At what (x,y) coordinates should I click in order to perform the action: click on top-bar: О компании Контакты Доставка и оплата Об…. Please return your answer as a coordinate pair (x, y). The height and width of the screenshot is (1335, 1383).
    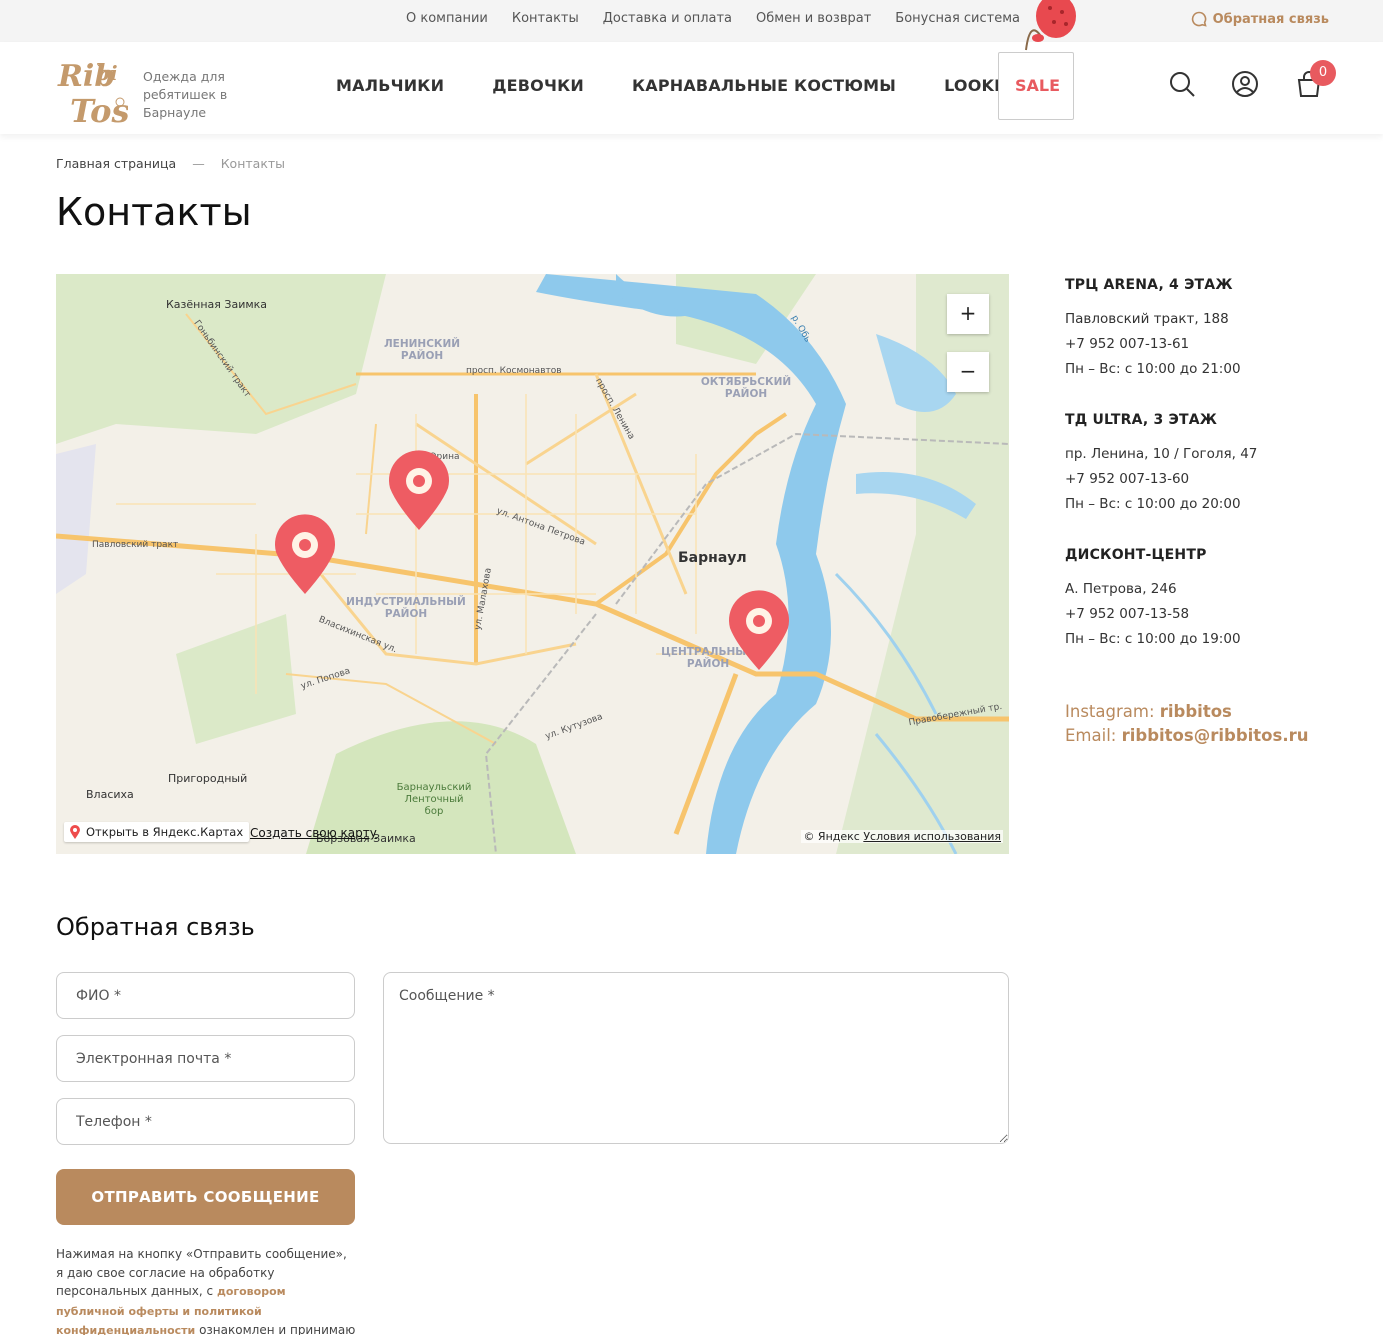
    Looking at the image, I should click on (691, 21).